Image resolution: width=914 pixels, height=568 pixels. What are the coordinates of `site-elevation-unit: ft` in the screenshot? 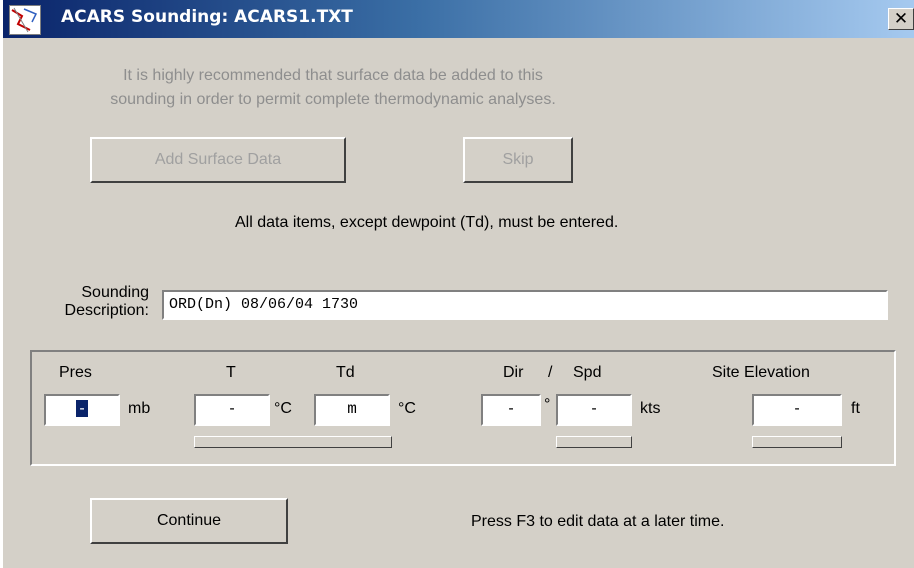 It's located at (855, 408).